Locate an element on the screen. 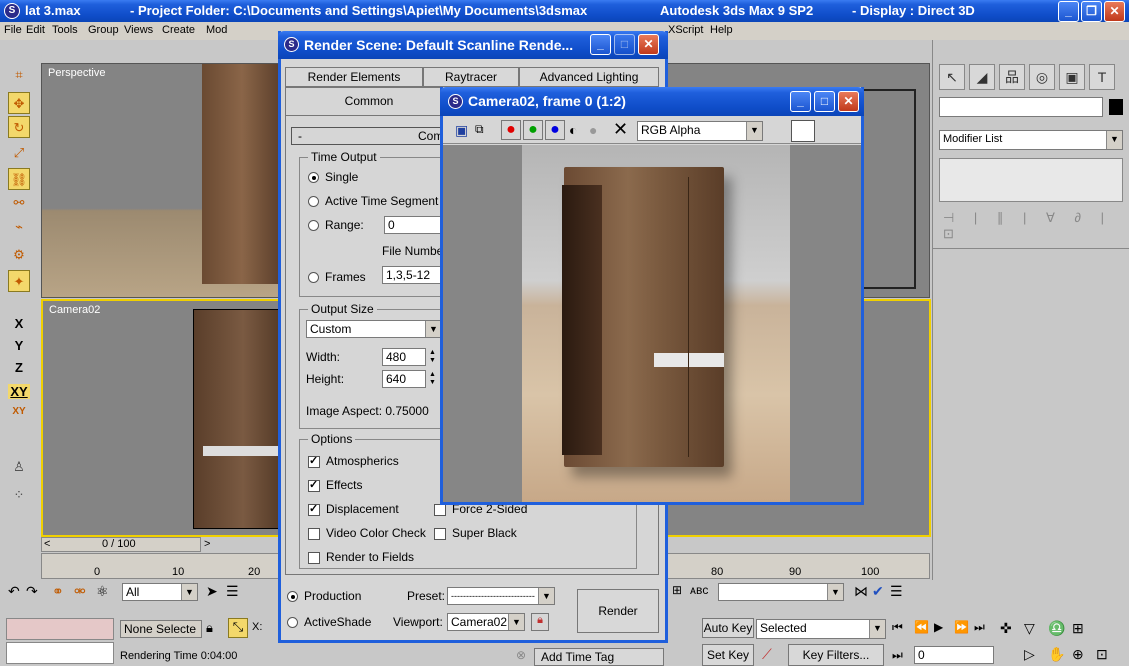 The height and width of the screenshot is (666, 1129). range-start-field: 0 is located at coordinates (414, 225).